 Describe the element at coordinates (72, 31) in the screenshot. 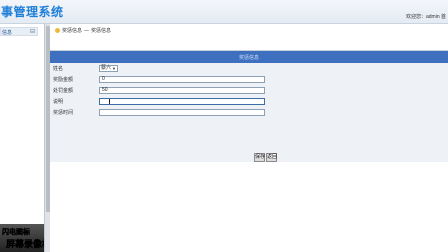

I see `breadcrumb-first: 奖惩信息` at that location.